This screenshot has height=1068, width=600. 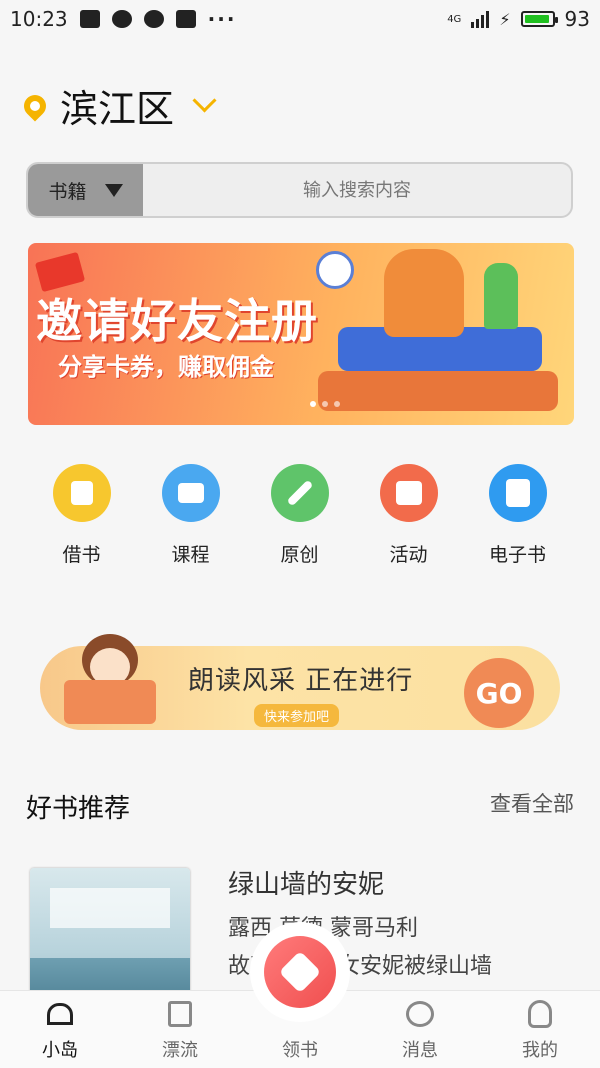 I want to click on menu-item-ebook: 电子书, so click(x=517, y=515).